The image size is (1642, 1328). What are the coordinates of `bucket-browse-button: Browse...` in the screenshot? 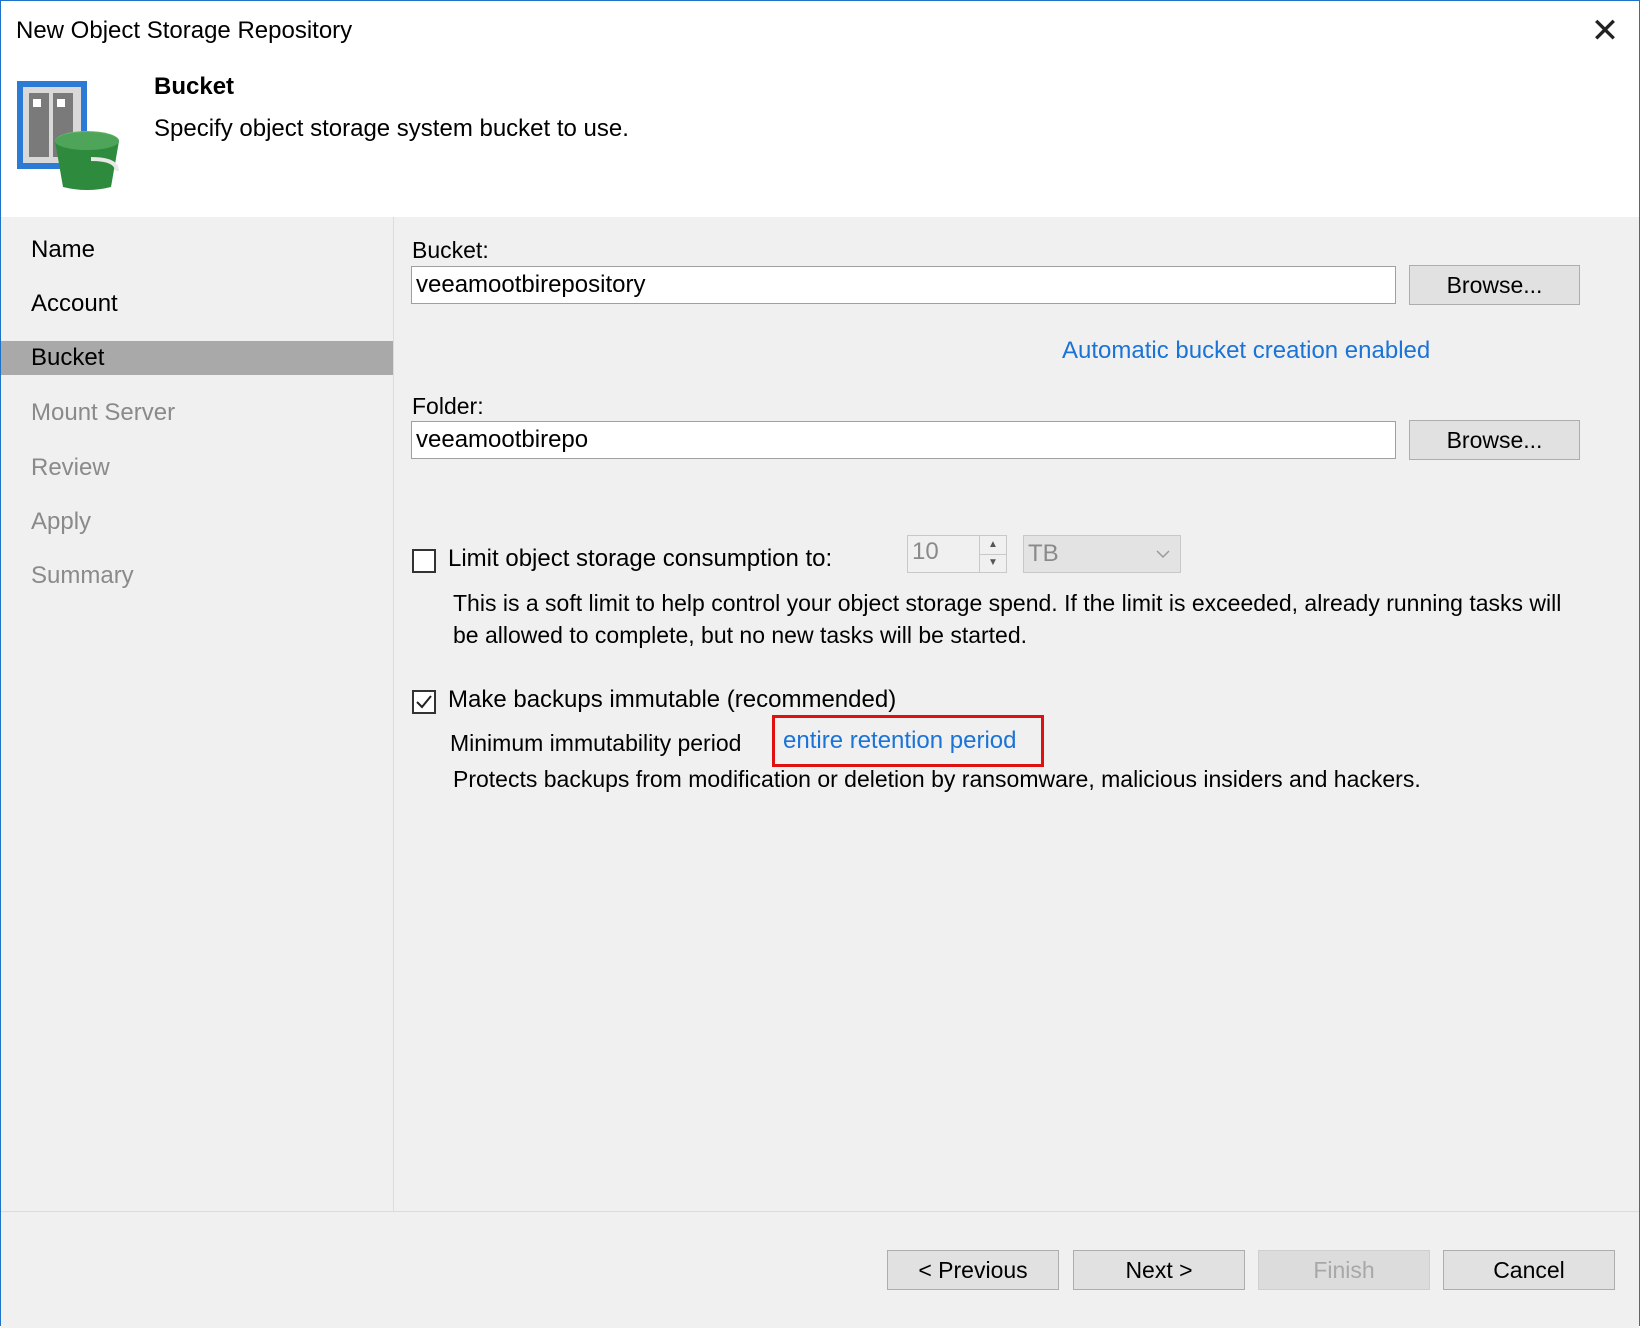 It's located at (1494, 285).